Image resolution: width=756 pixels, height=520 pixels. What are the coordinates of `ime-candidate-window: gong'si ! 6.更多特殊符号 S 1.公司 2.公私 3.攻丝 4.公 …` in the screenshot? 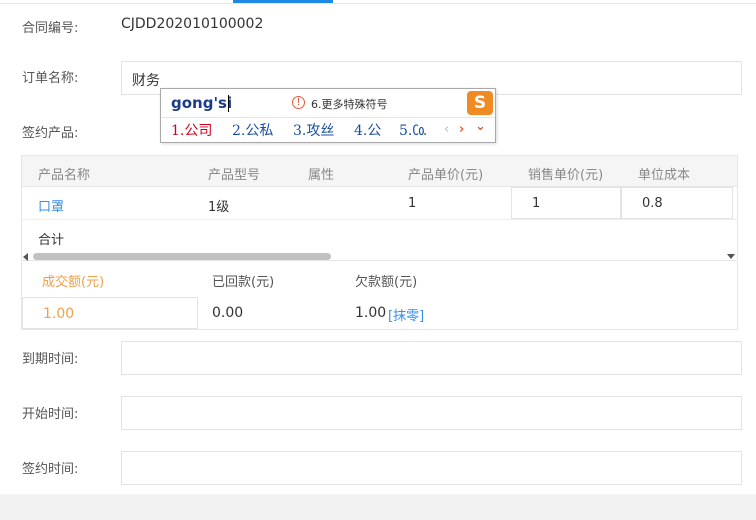 It's located at (328, 115).